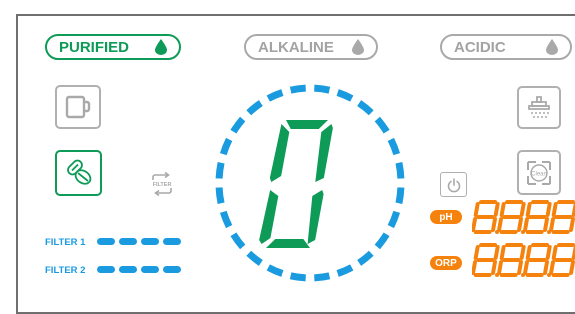 The height and width of the screenshot is (314, 575). I want to click on ph-badge: pH, so click(446, 217).